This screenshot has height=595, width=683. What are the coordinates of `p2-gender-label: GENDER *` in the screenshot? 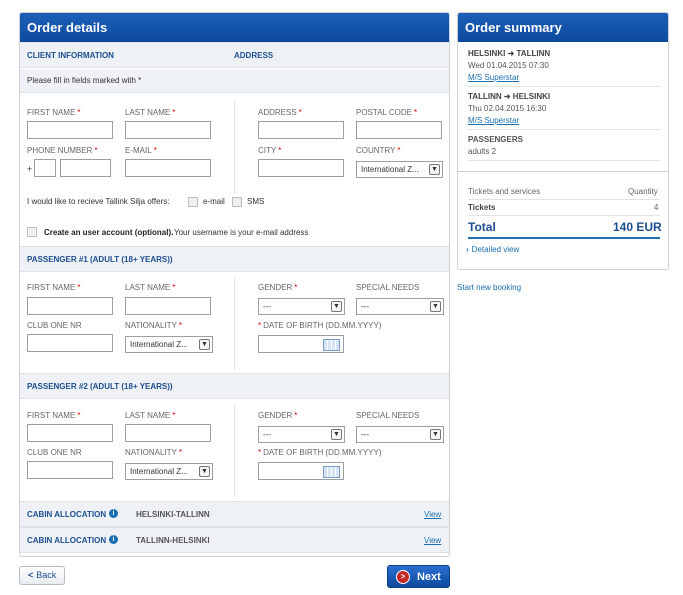 It's located at (278, 415).